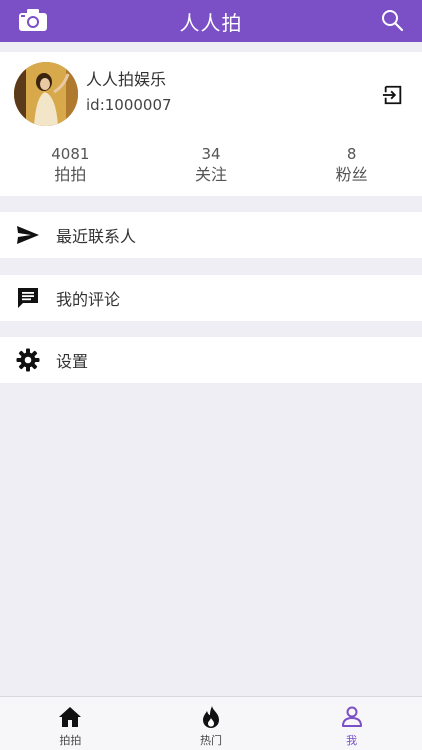 This screenshot has height=750, width=422. I want to click on home-icon, so click(70, 717).